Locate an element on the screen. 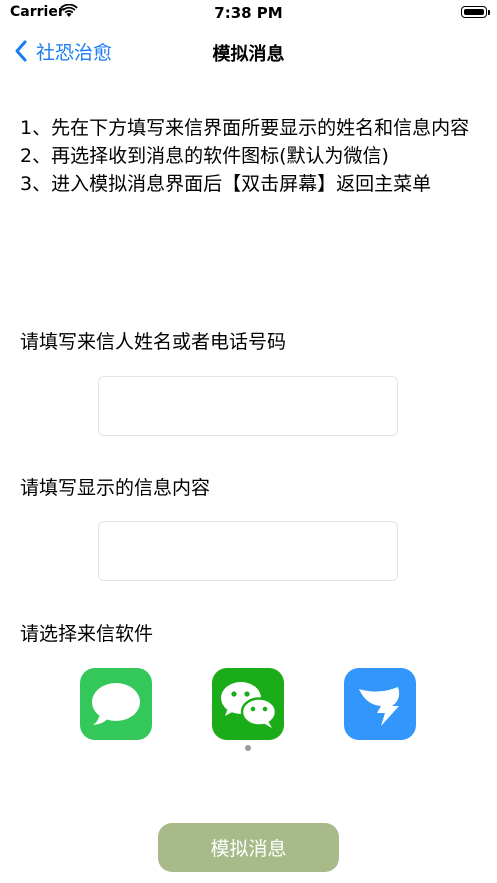 Image resolution: width=497 pixels, height=883 pixels. dingtalk-app-button is located at coordinates (380, 704).